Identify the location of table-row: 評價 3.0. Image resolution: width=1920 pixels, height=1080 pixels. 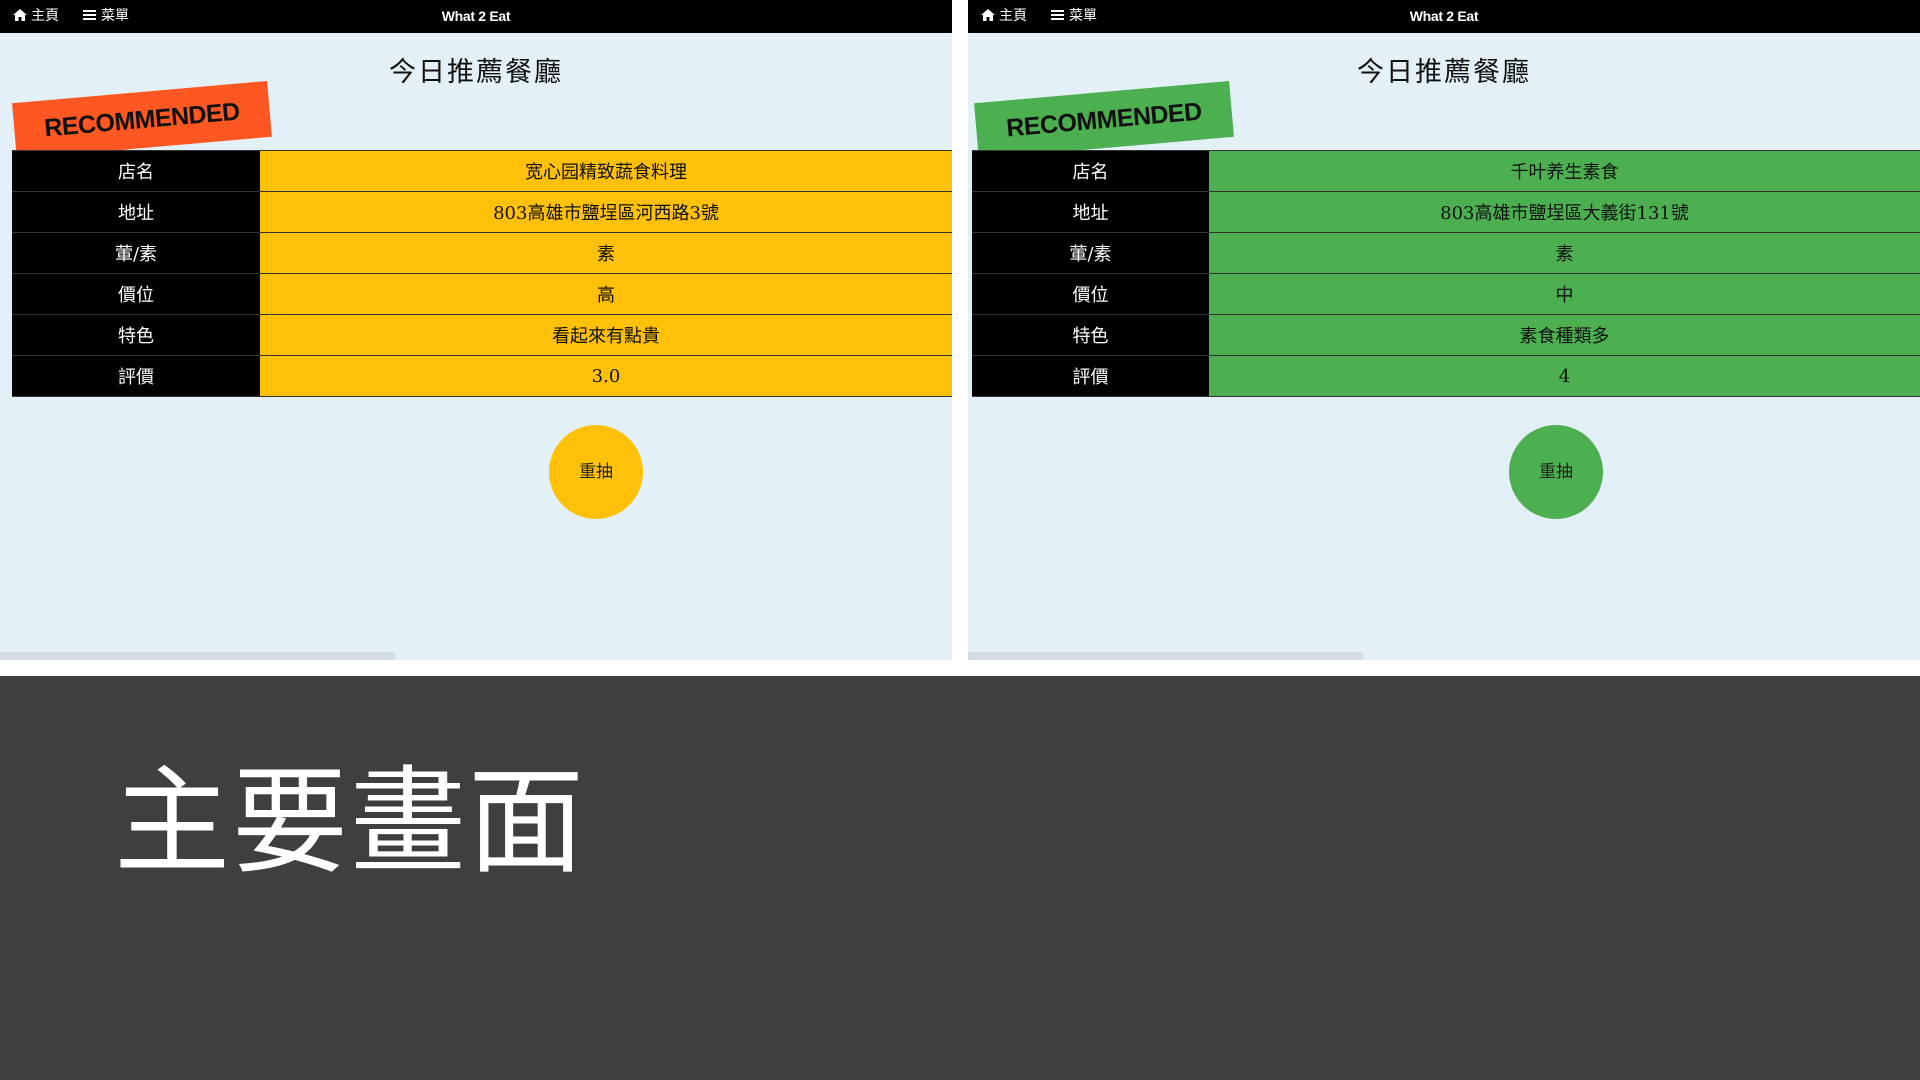
(482, 376).